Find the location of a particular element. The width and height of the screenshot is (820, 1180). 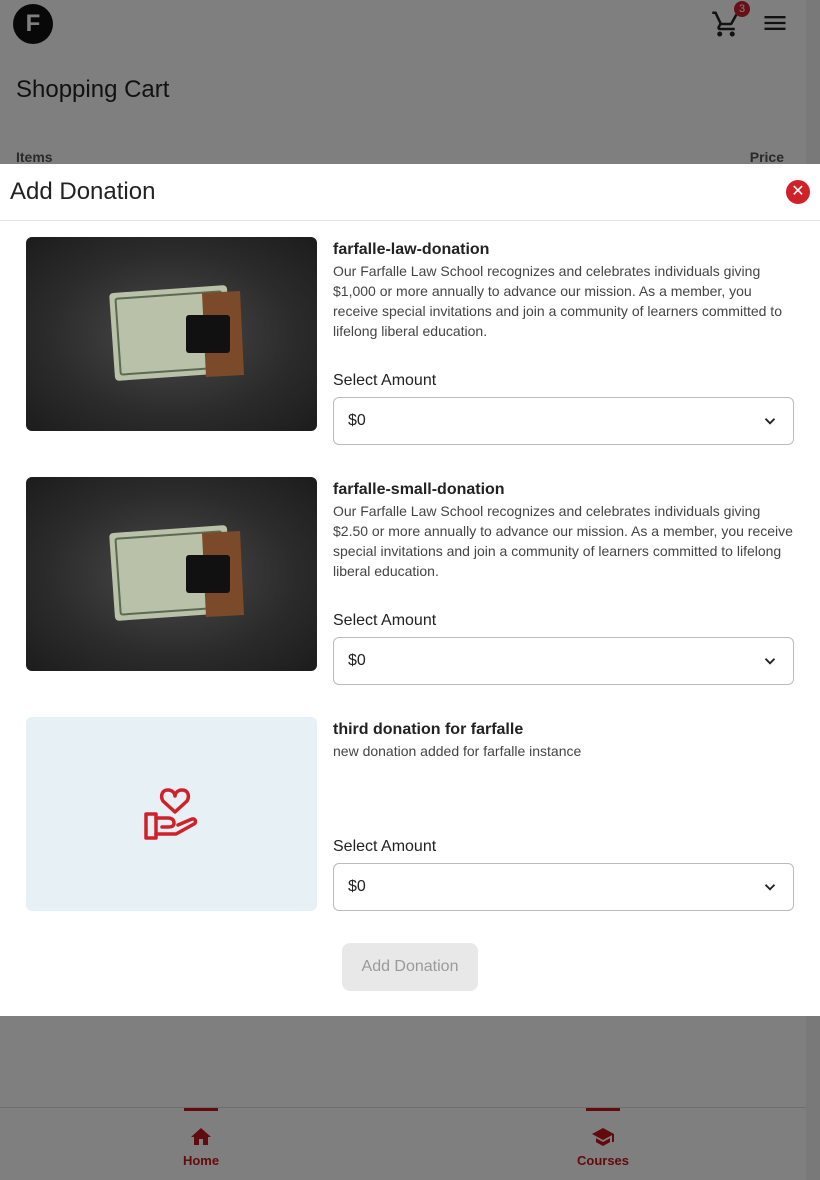

donation-image-placeholder is located at coordinates (171, 814).